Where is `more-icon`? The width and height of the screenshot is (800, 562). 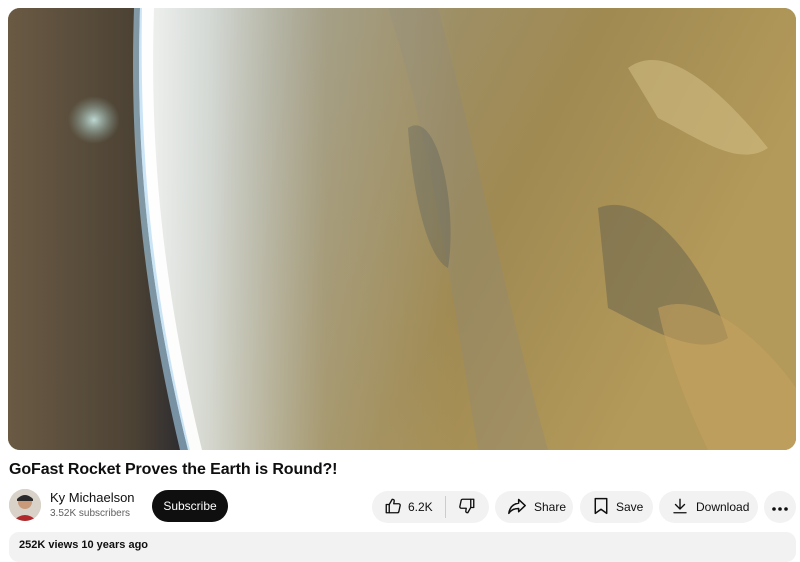
more-icon is located at coordinates (780, 507).